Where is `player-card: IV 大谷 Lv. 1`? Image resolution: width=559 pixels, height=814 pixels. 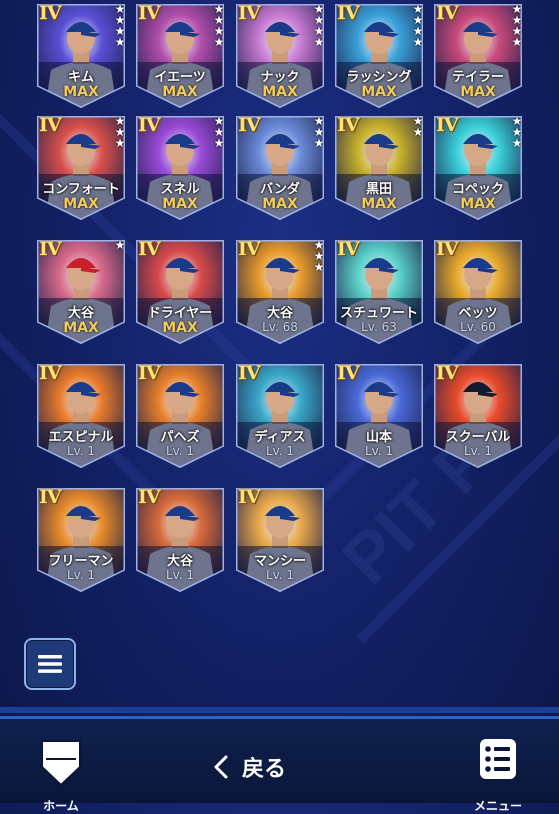
player-card: IV 大谷 Lv. 1 is located at coordinates (180, 539).